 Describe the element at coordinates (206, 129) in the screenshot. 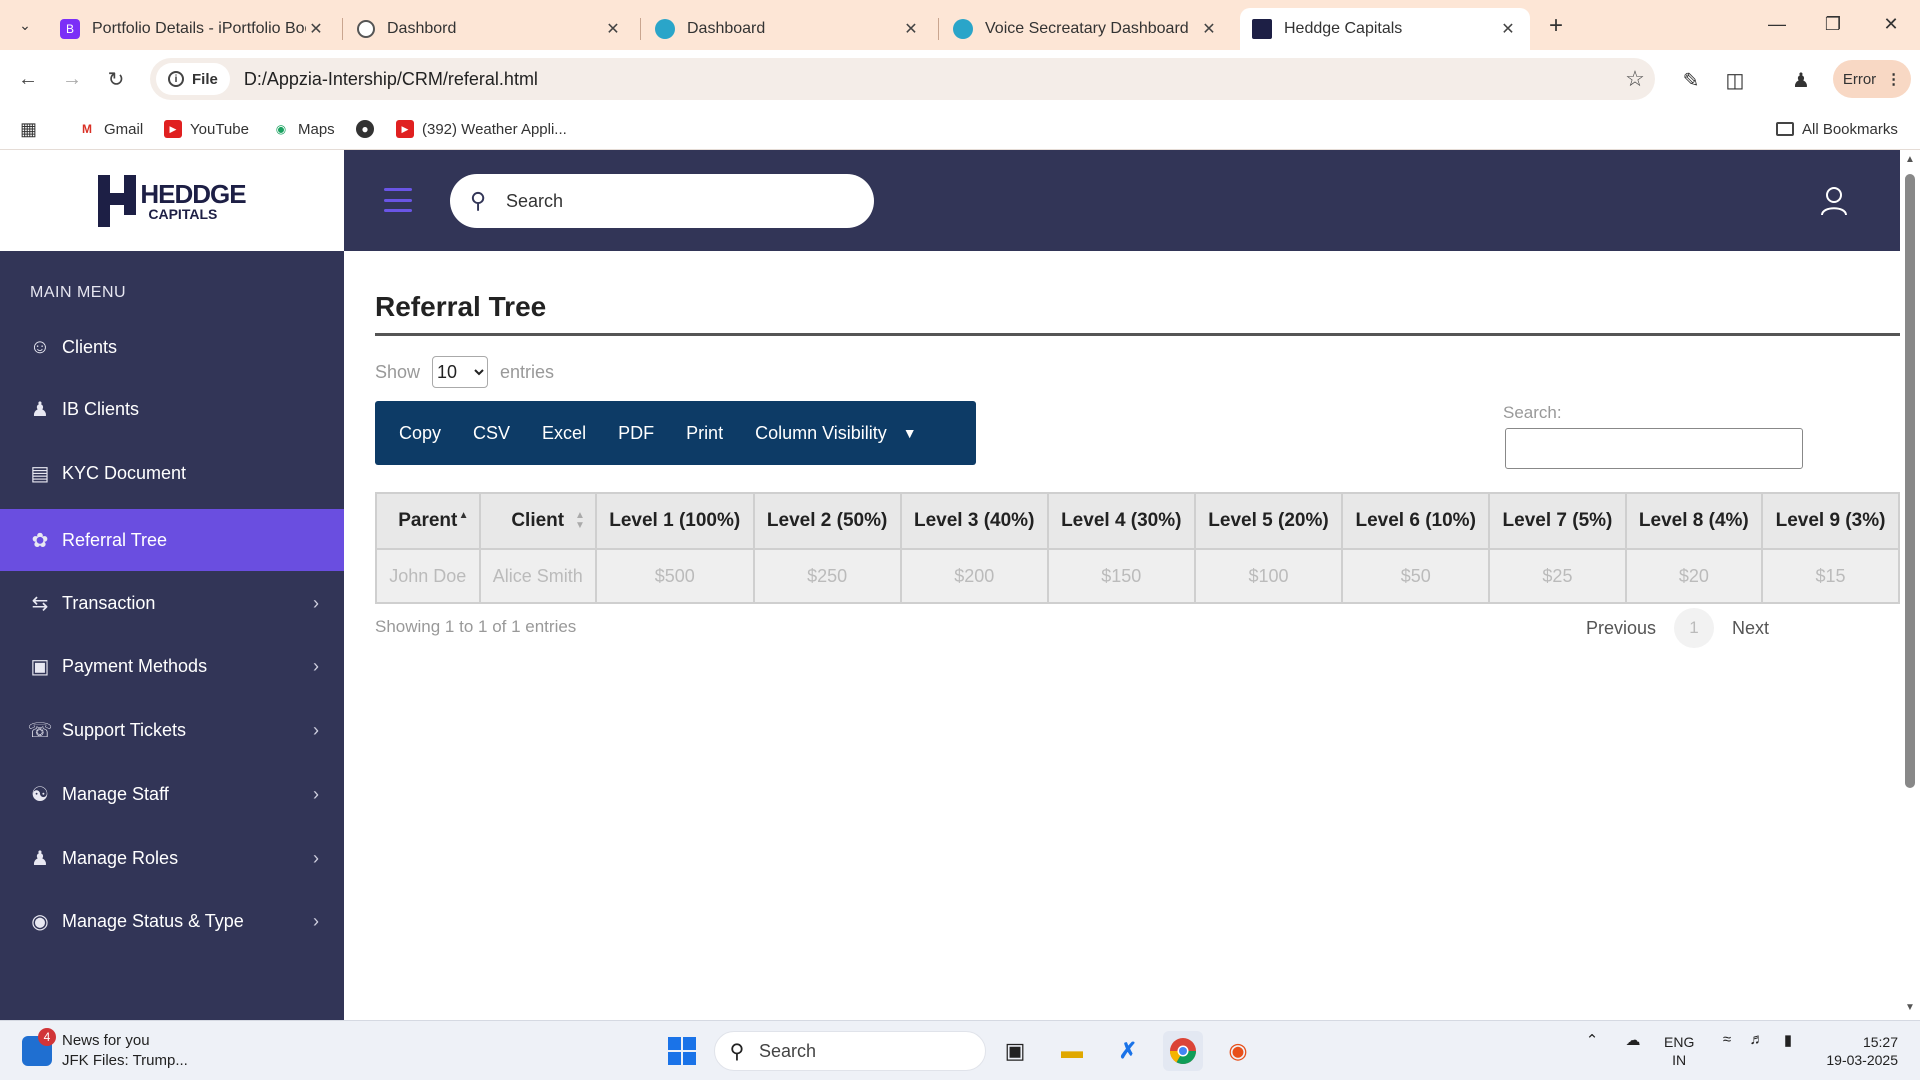

I see `bookmark-youtube: ▶ YouTube` at that location.